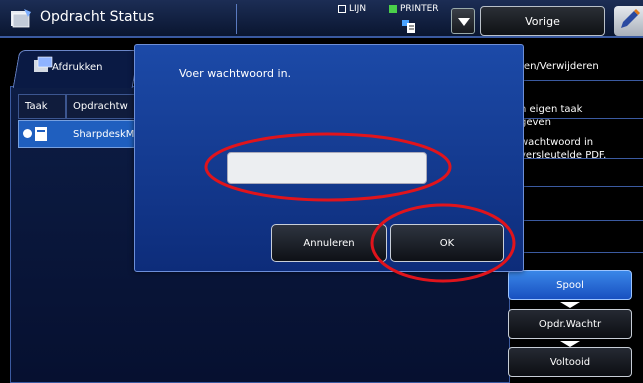  What do you see at coordinates (570, 305) in the screenshot?
I see `arrow-down-icon` at bounding box center [570, 305].